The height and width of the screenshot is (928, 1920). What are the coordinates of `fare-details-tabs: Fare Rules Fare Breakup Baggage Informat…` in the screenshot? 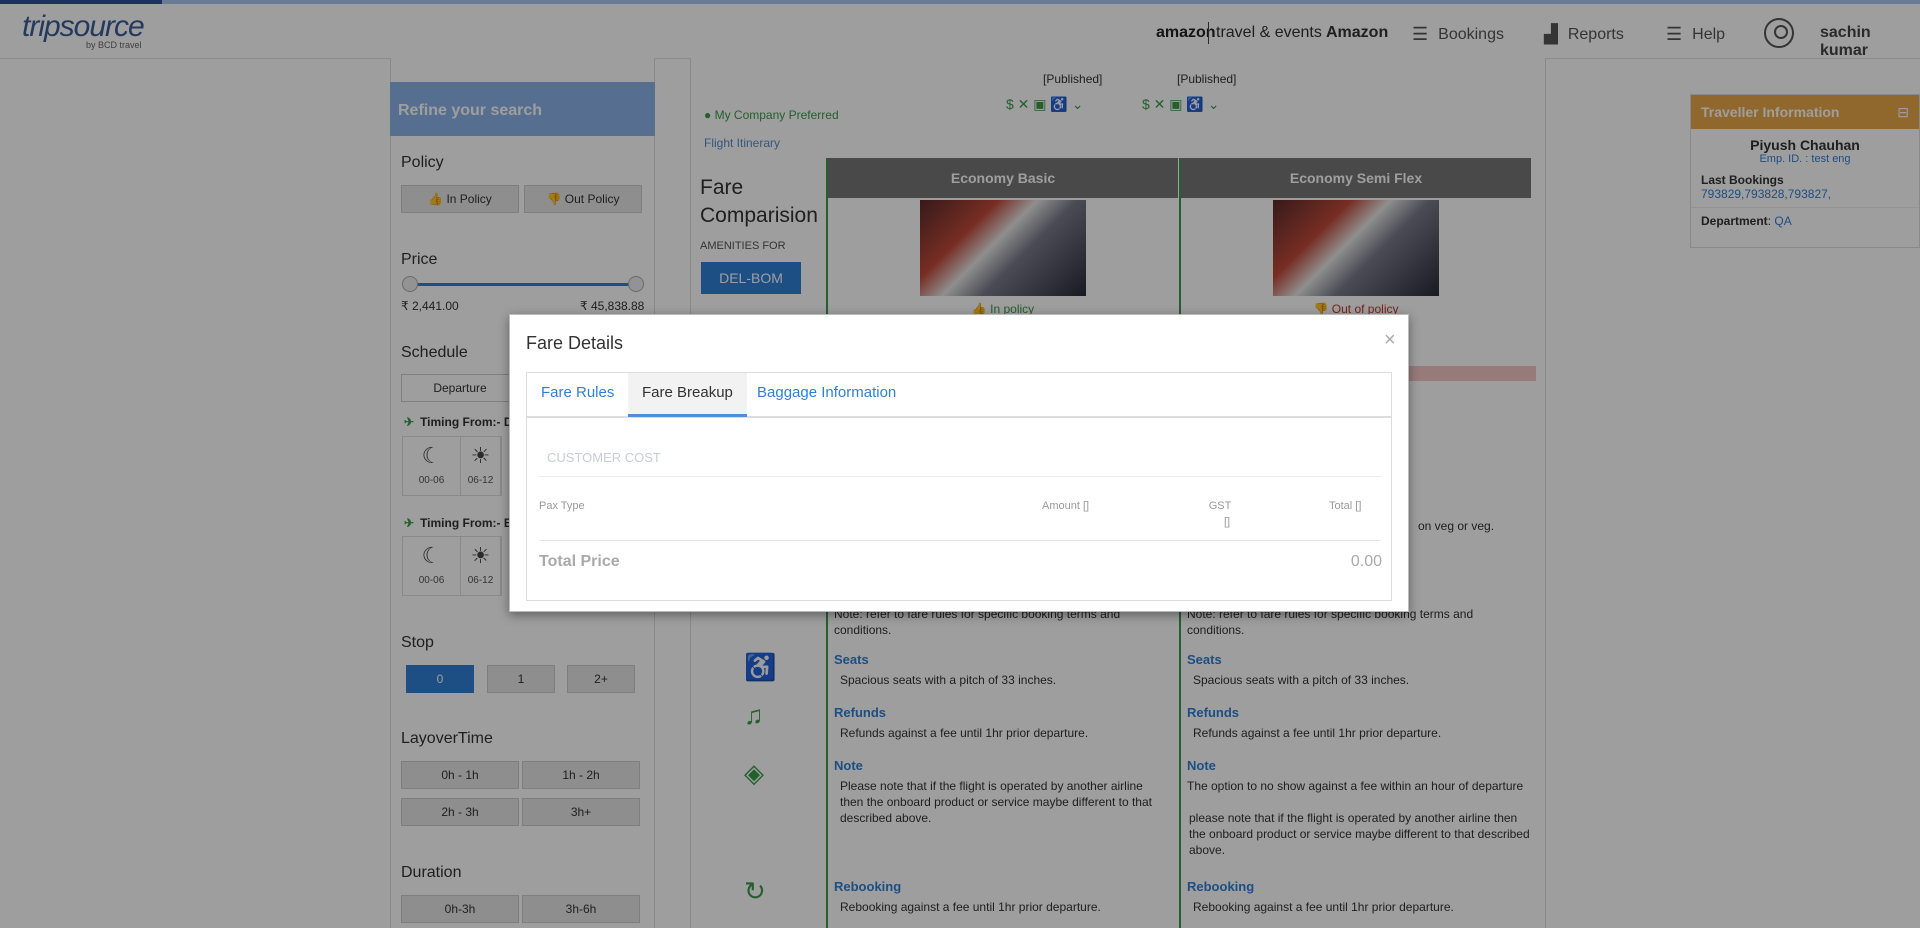 It's located at (959, 395).